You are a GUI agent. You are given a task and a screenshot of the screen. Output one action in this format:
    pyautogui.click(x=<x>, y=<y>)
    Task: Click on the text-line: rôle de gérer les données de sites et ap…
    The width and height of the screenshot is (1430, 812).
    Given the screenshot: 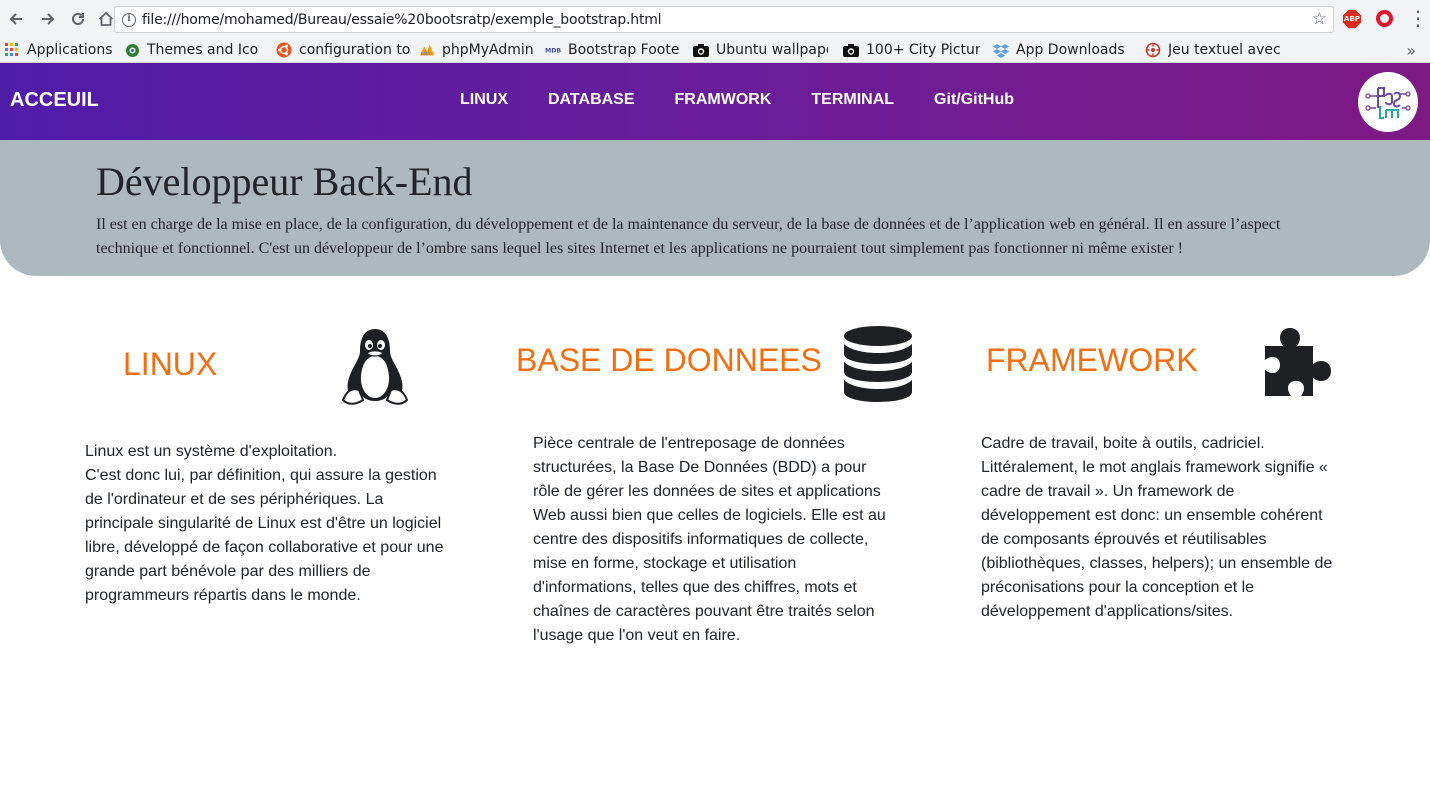 What is the action you would take?
    pyautogui.click(x=707, y=491)
    